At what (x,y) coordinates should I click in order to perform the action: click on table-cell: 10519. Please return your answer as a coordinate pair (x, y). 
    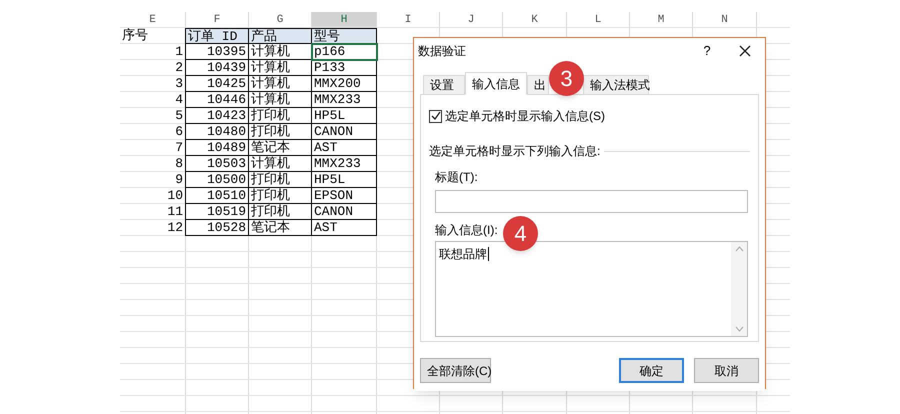
    Looking at the image, I should click on (217, 212).